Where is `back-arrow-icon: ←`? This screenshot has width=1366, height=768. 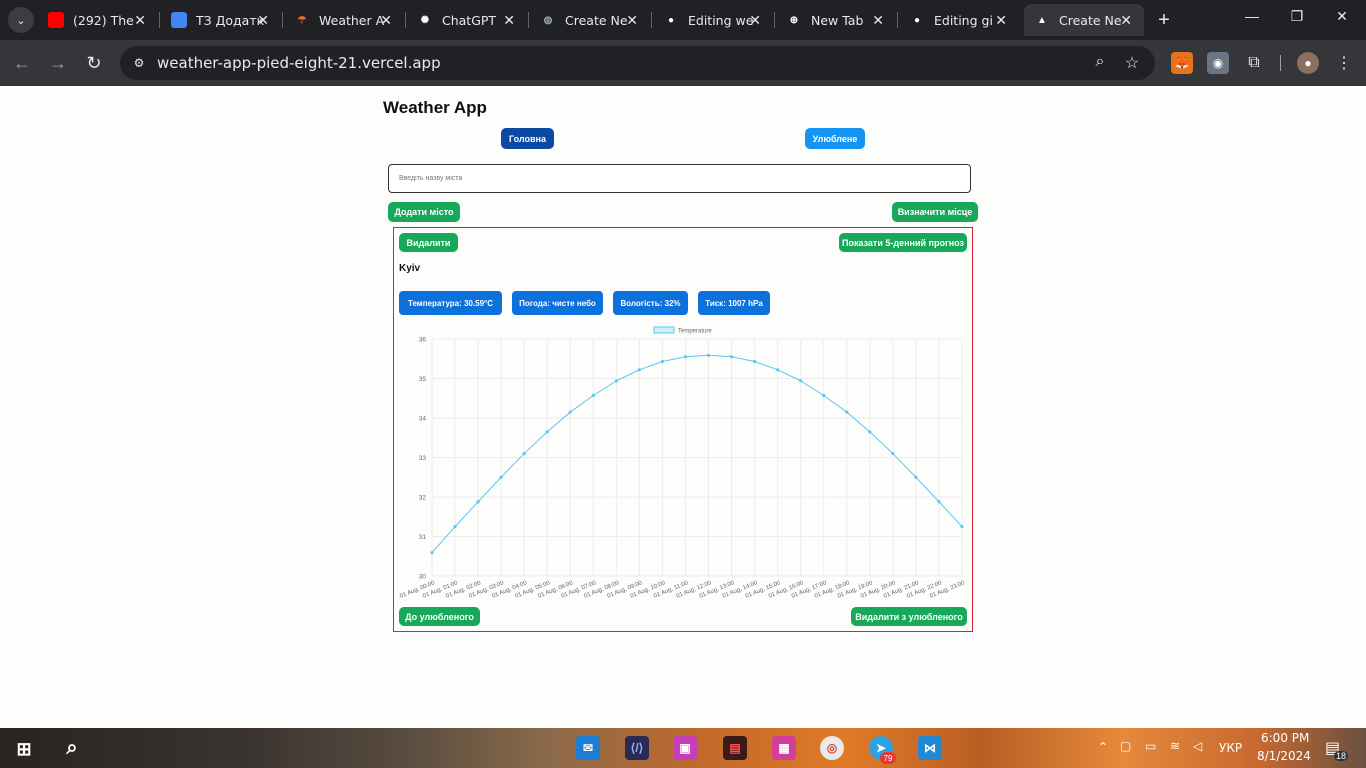
back-arrow-icon: ← is located at coordinates (22, 63).